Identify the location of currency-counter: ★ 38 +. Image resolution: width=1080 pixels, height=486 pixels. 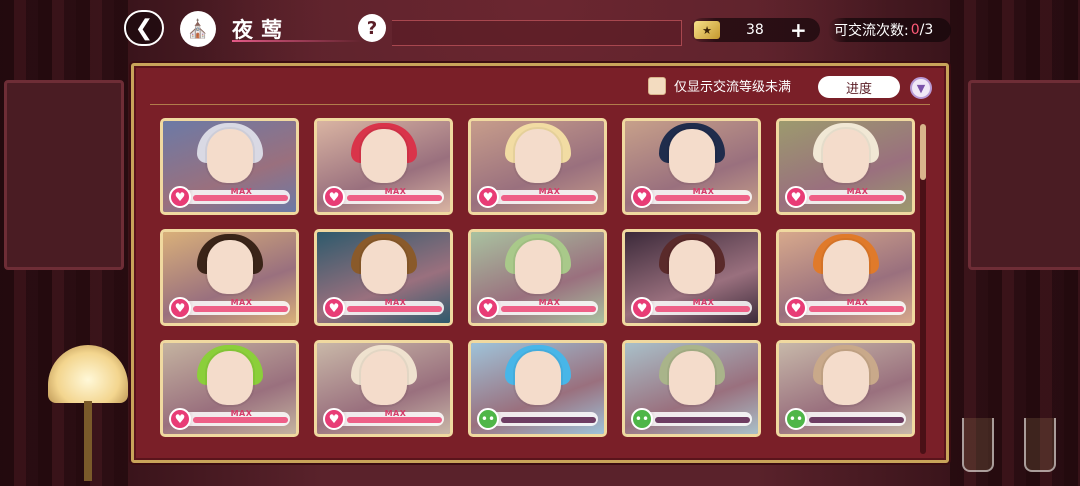
(755, 30).